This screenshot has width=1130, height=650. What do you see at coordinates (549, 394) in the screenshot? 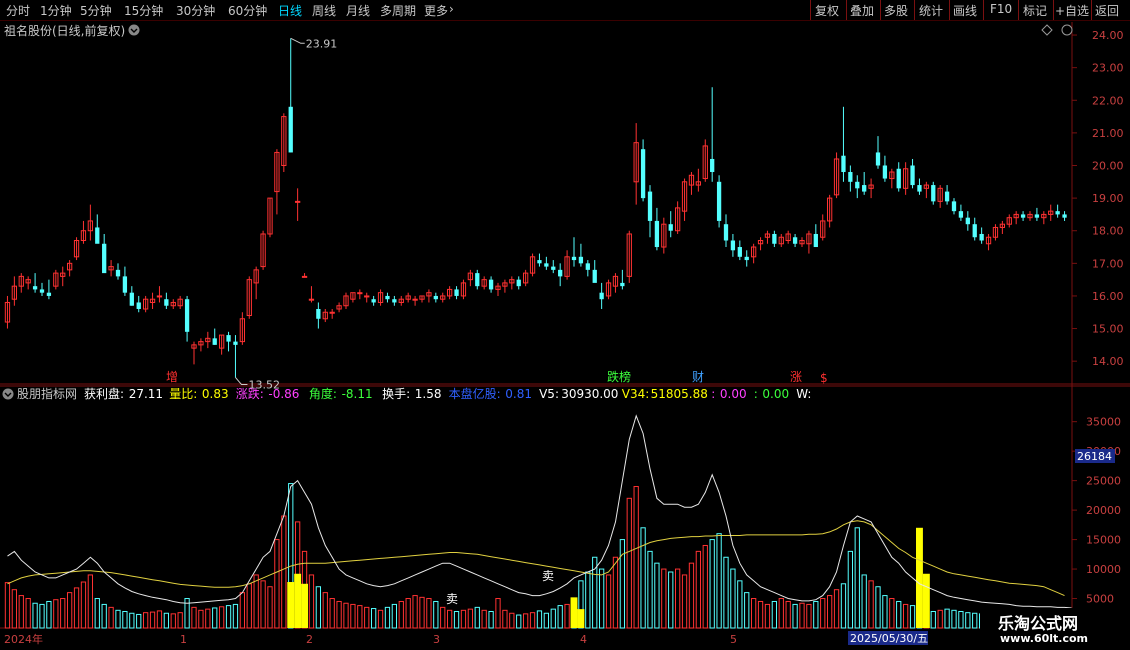
I see `indicator-field-label: V5:` at bounding box center [549, 394].